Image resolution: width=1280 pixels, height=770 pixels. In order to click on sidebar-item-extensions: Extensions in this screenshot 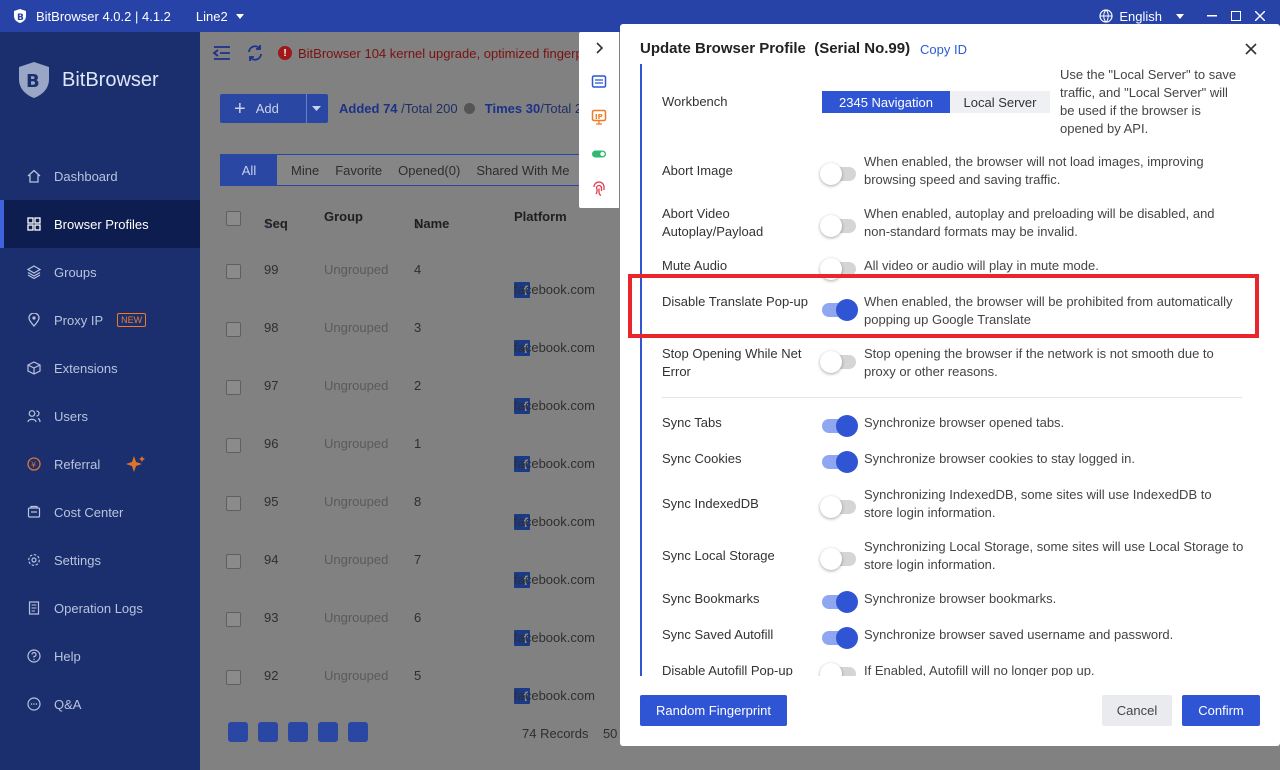, I will do `click(100, 368)`.